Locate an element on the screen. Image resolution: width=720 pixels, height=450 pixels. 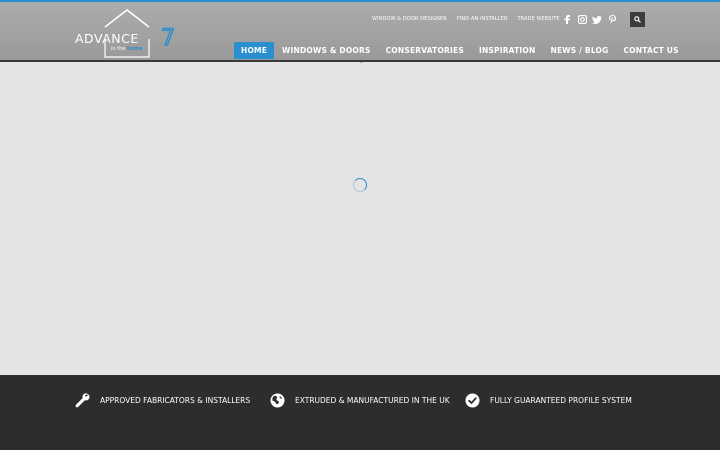
feature-label: FULLY GUARANTEED PROFILE SYSTEM is located at coordinates (561, 400).